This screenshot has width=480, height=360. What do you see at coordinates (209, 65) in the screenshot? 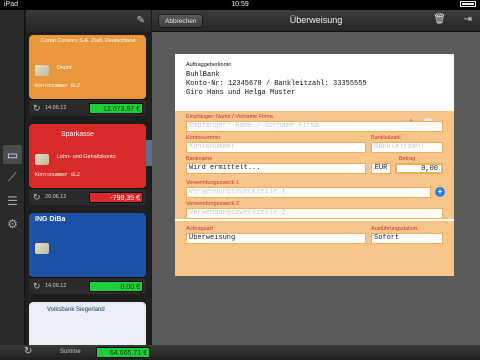
I see `source-account-label: Auftraggeberkonto` at bounding box center [209, 65].